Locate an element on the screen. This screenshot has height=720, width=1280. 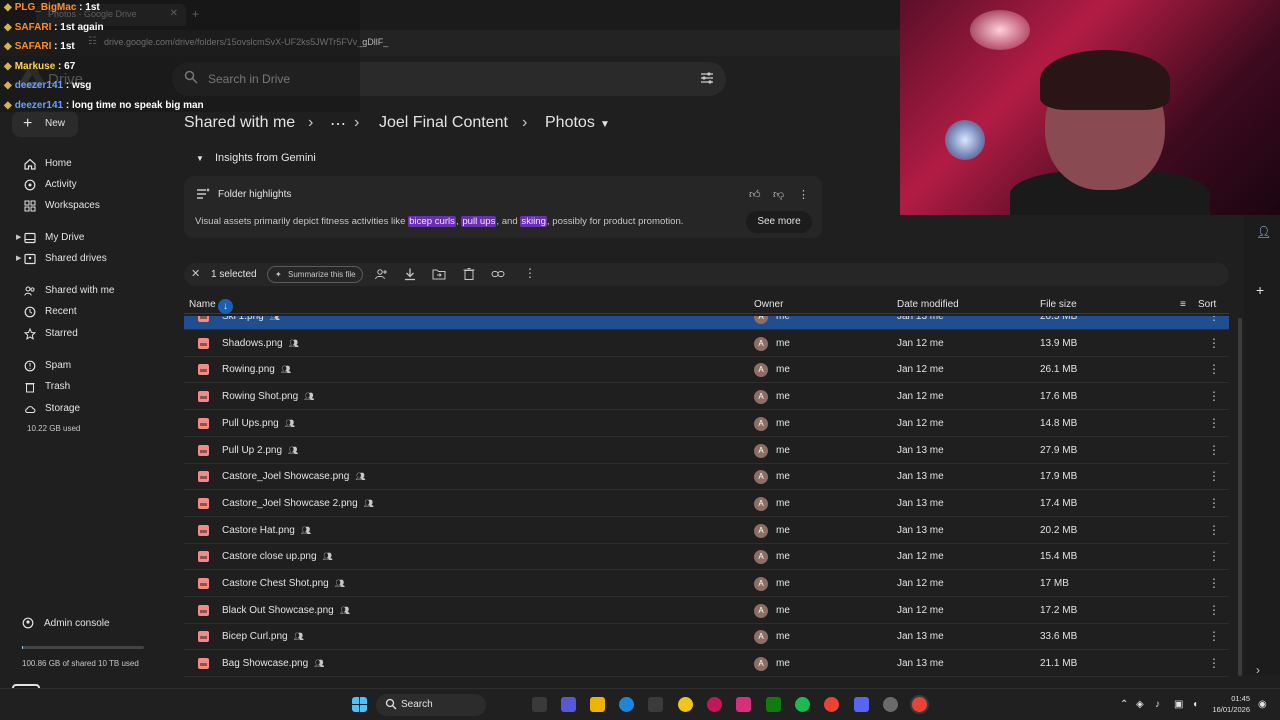
sidebar-item-home: Home is located at coordinates (86, 164).